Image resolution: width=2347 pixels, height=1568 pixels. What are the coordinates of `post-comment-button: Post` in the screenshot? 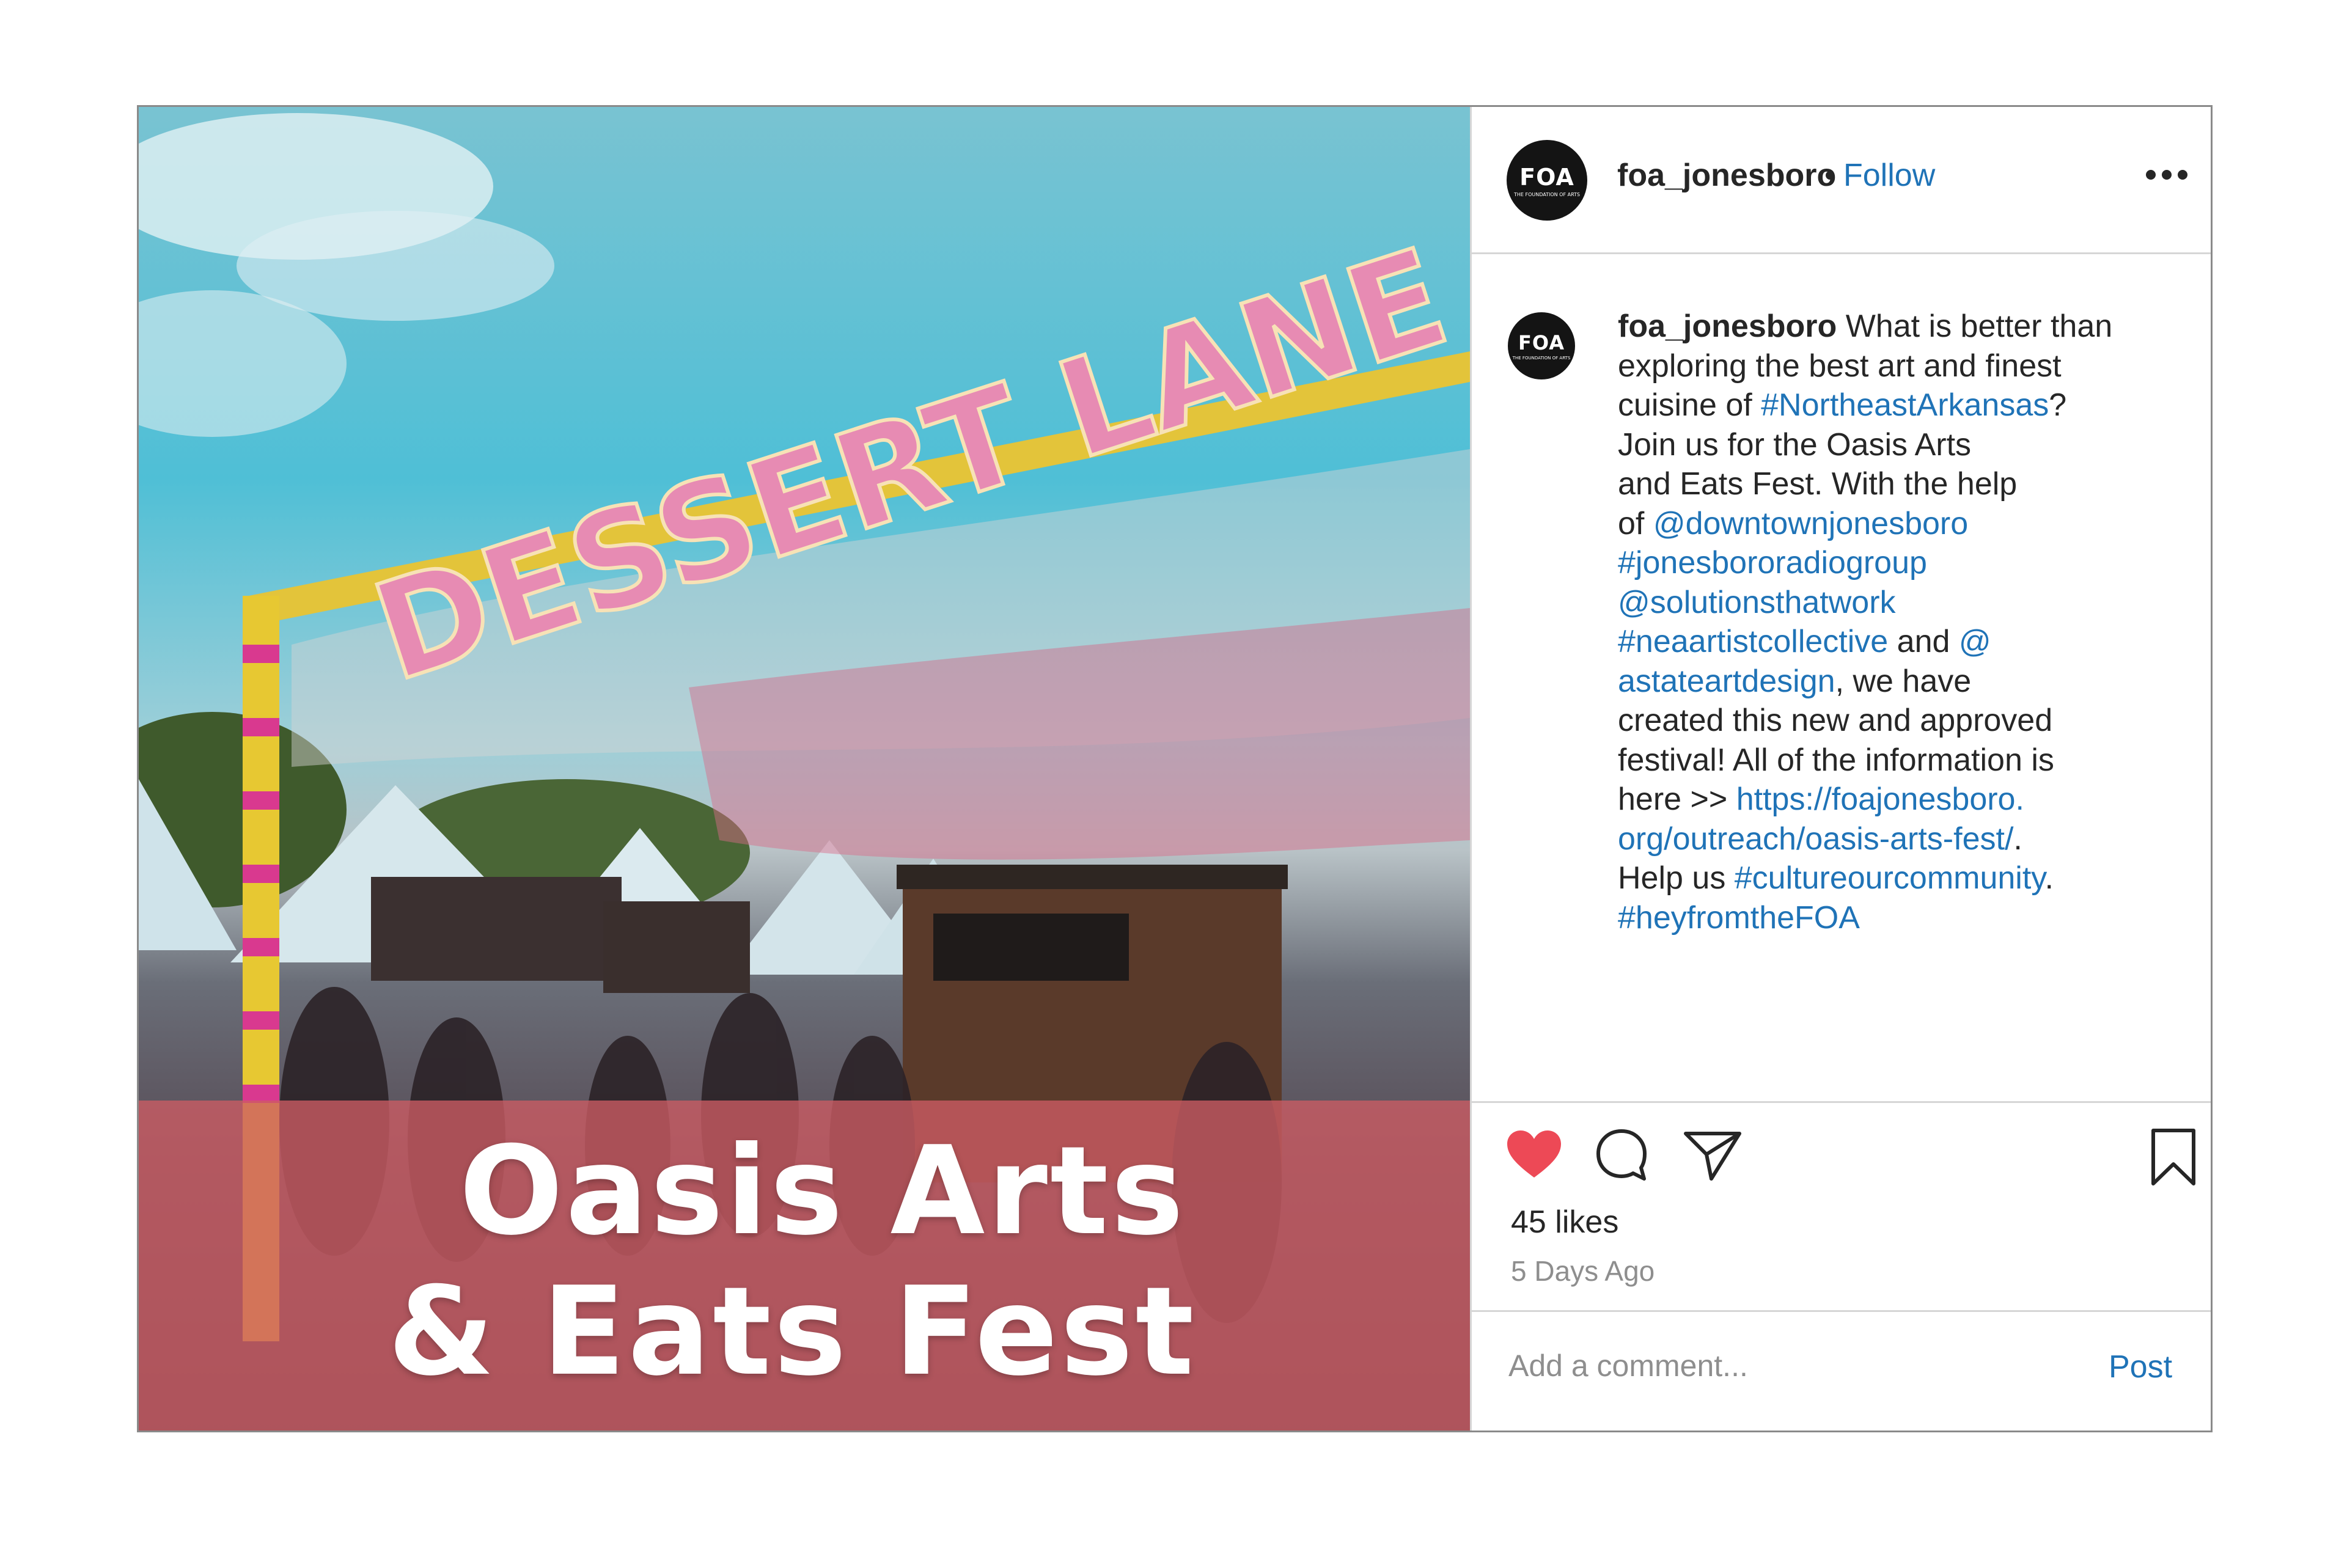 It's located at (2140, 1367).